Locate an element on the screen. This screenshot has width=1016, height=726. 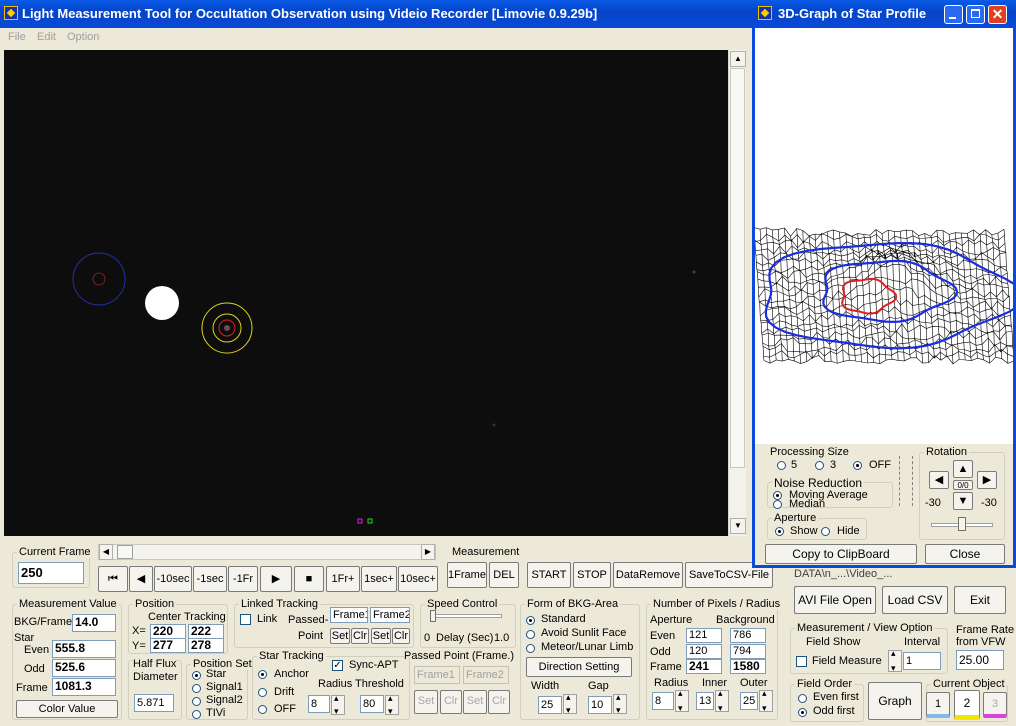
median-radio is located at coordinates (777, 504).